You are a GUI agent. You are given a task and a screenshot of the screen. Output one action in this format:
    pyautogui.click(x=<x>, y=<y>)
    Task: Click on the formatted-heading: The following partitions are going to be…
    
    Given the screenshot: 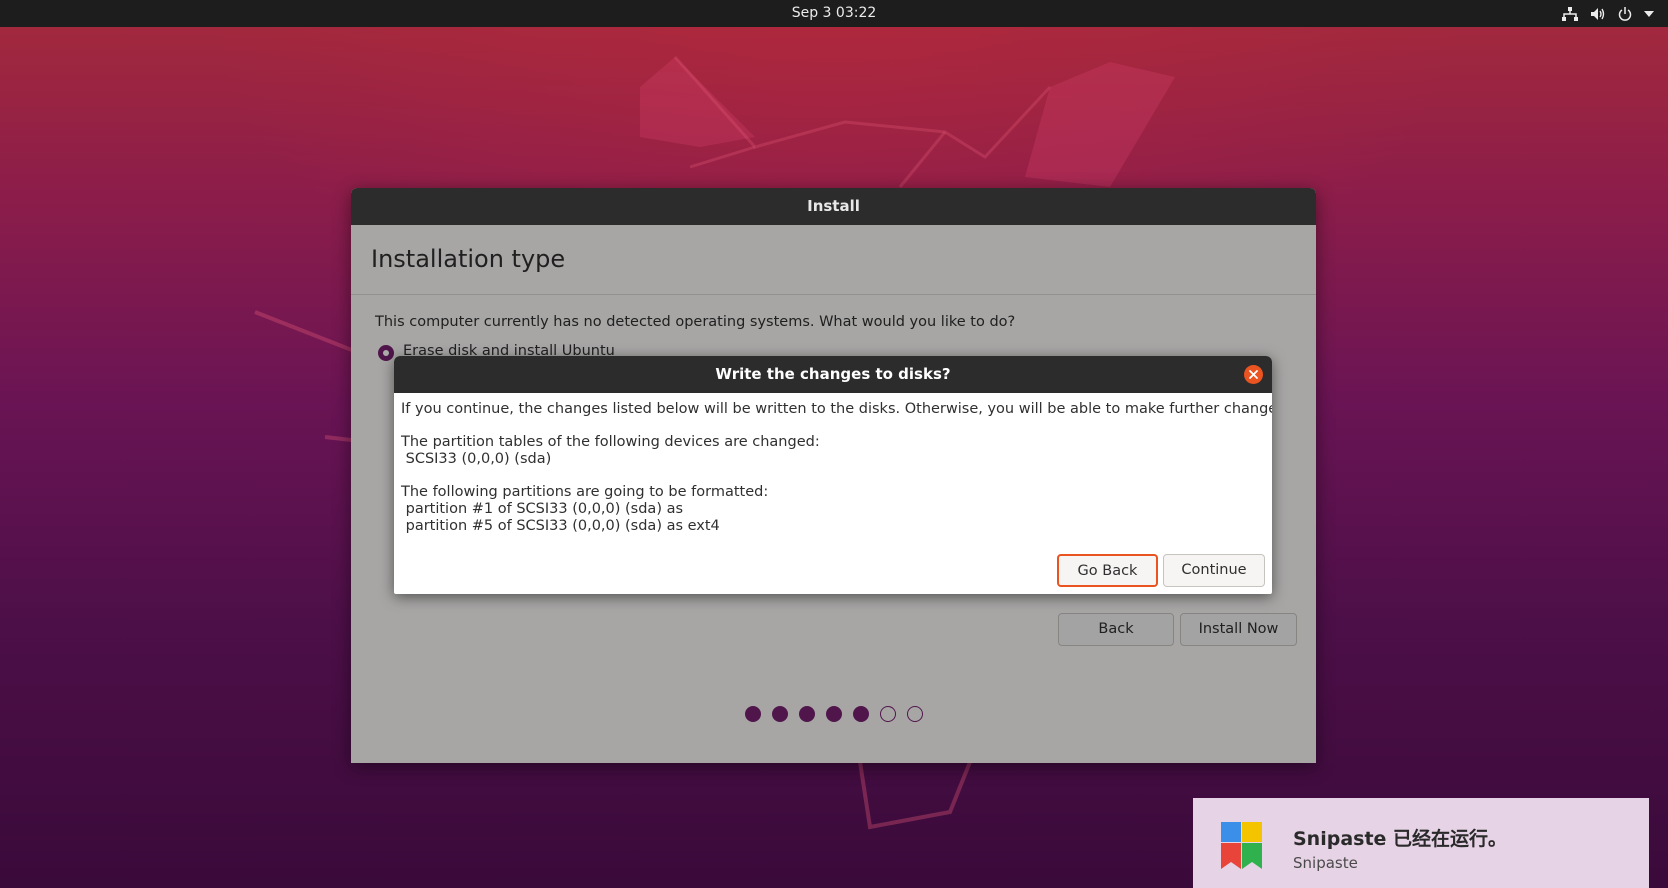 What is the action you would take?
    pyautogui.click(x=585, y=492)
    